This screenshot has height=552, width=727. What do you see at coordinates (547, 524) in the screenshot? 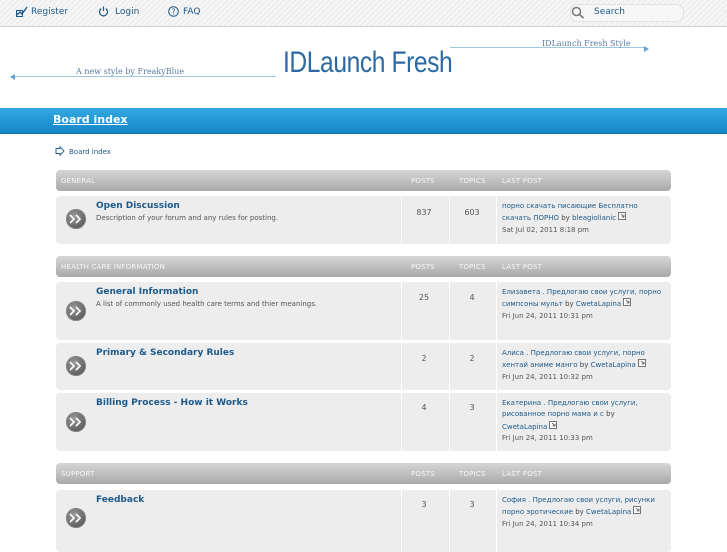
I see `last-post-date: Fri Jun 24, 2011 10:34 pm` at bounding box center [547, 524].